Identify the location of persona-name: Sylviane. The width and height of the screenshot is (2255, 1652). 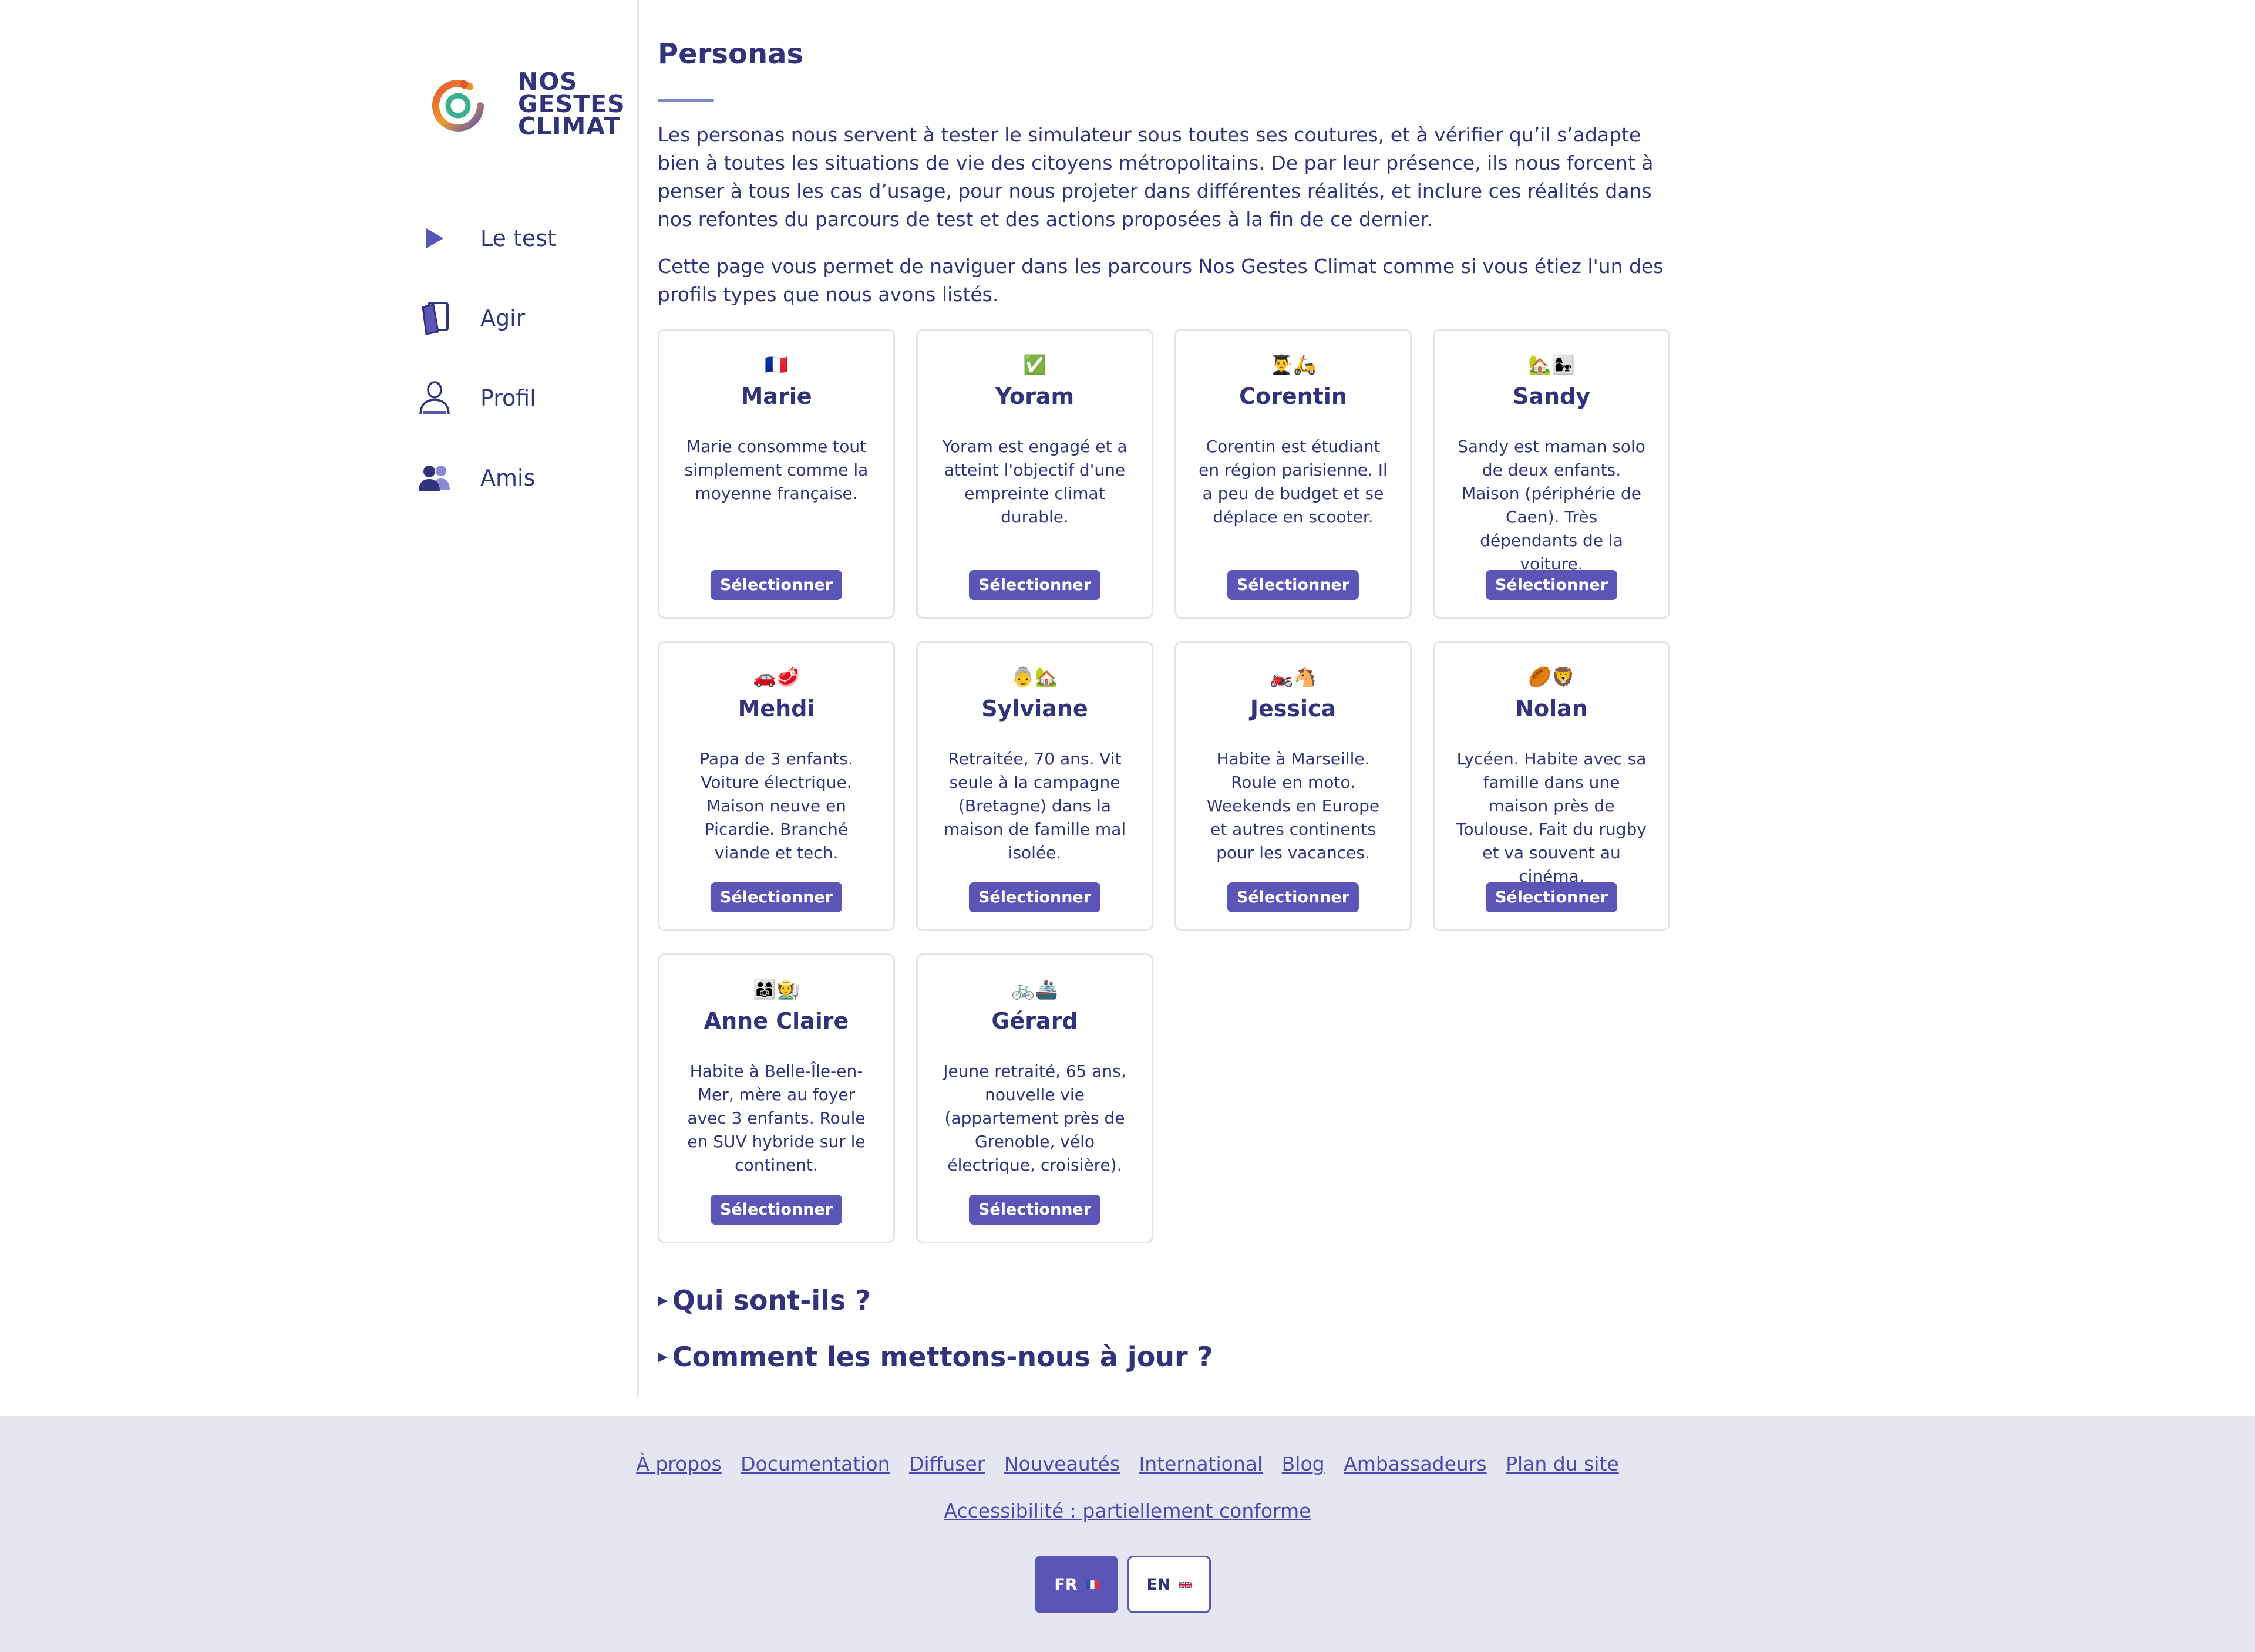
(1035, 709).